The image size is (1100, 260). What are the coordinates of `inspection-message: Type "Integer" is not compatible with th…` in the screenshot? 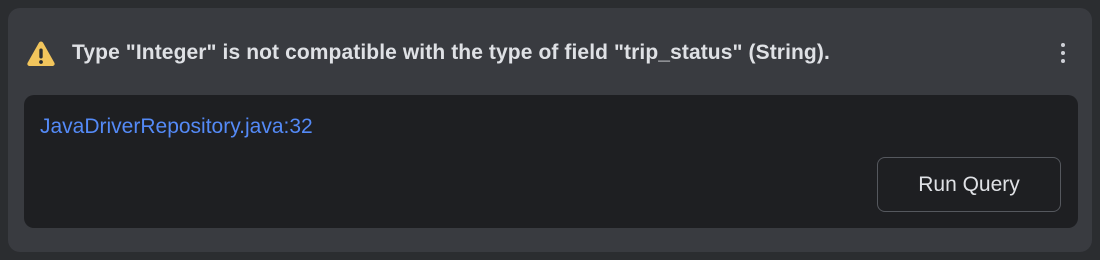 It's located at (451, 52).